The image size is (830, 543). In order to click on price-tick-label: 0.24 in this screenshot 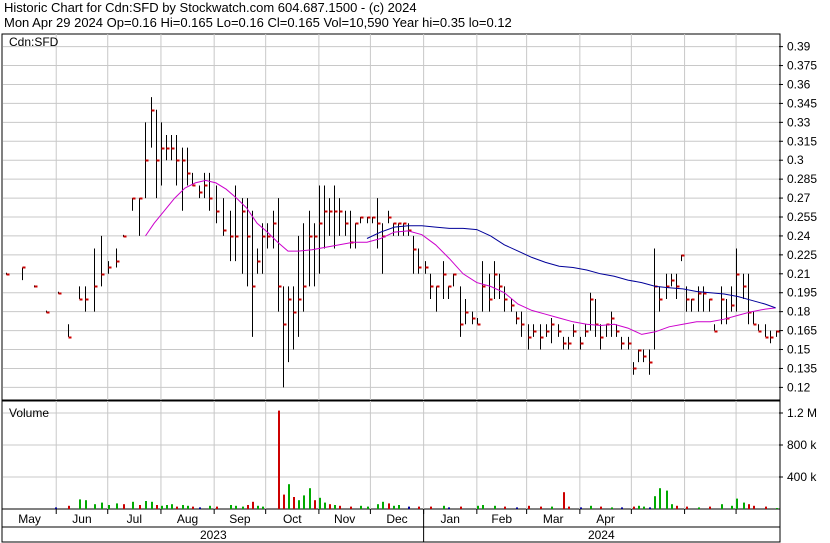, I will do `click(799, 236)`.